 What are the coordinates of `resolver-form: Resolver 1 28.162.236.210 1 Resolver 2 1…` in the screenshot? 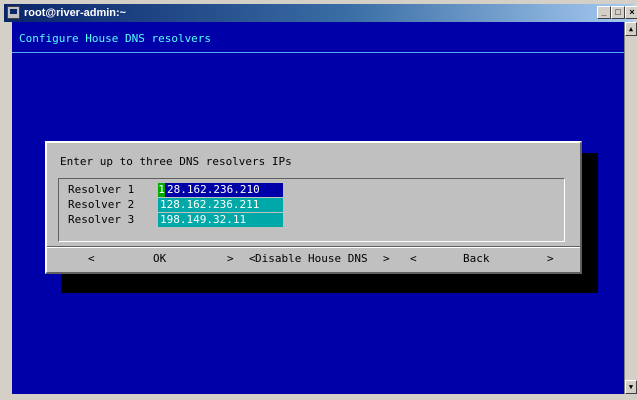 It's located at (311, 210).